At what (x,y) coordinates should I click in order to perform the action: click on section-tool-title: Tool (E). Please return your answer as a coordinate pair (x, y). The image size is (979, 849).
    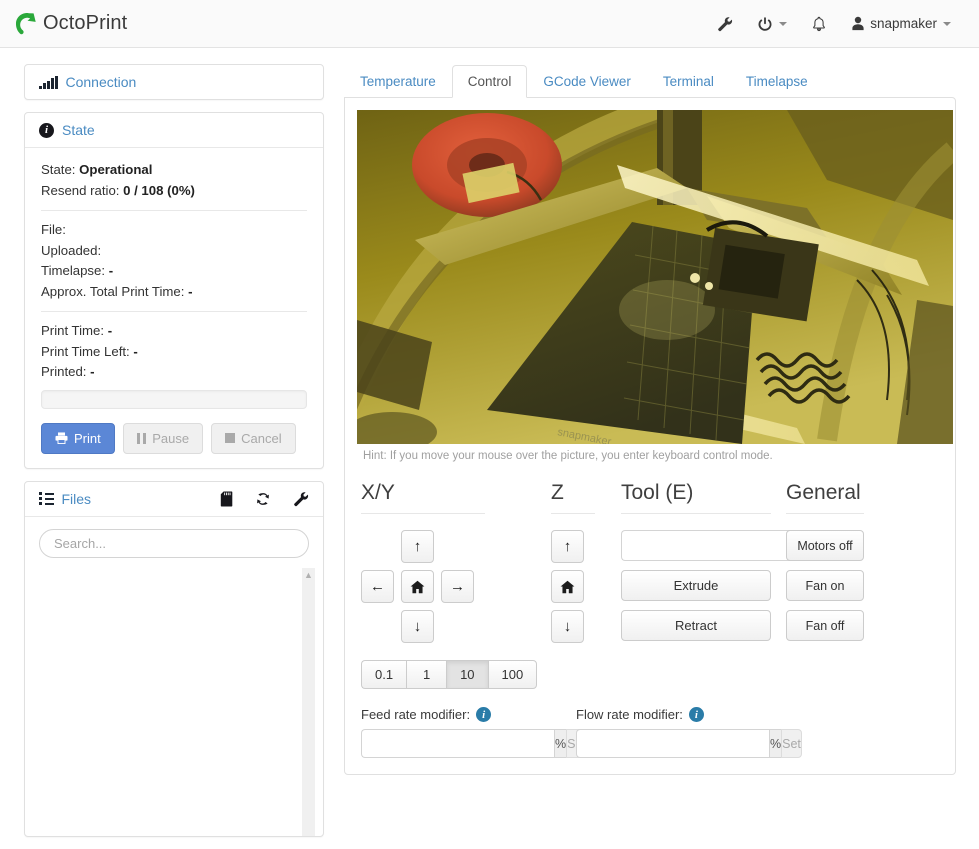
    Looking at the image, I should click on (657, 492).